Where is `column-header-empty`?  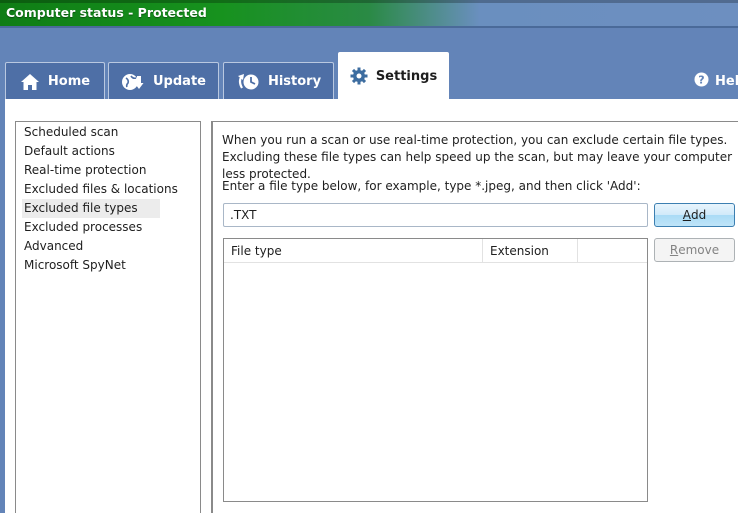
column-header-empty is located at coordinates (612, 251).